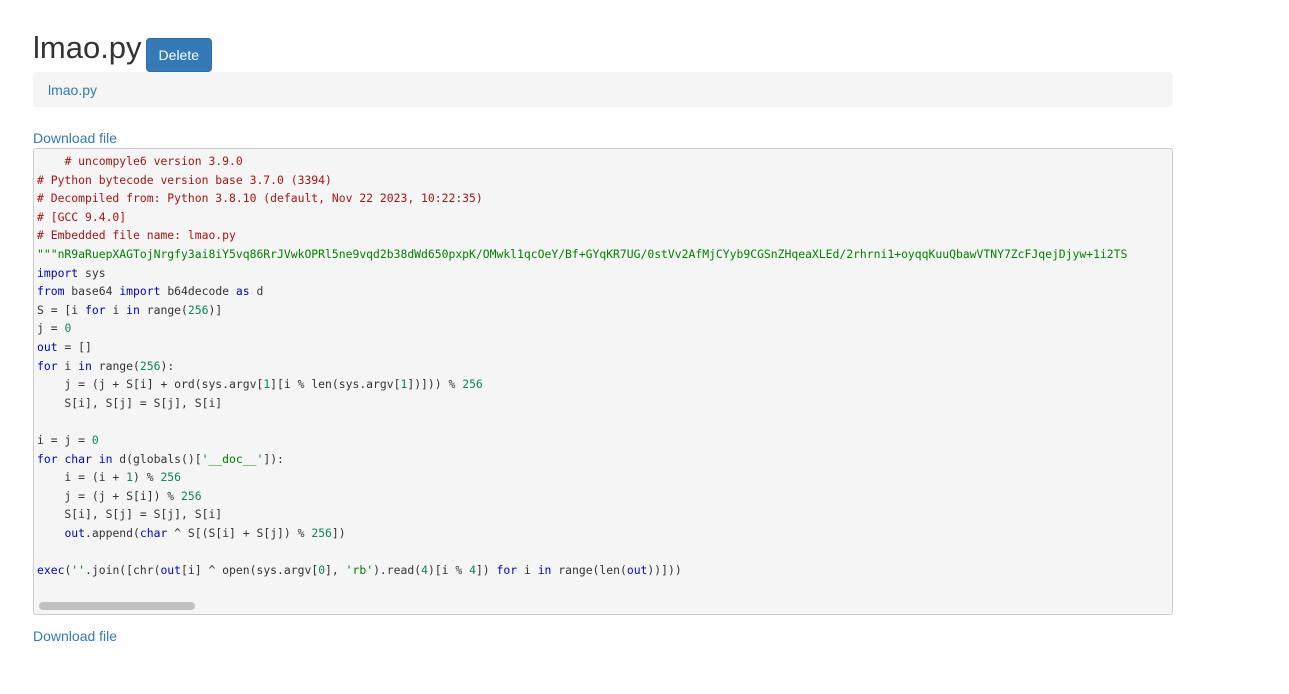 This screenshot has width=1289, height=694. What do you see at coordinates (603, 291) in the screenshot?
I see `code-line: from base64 import b64decode as d` at bounding box center [603, 291].